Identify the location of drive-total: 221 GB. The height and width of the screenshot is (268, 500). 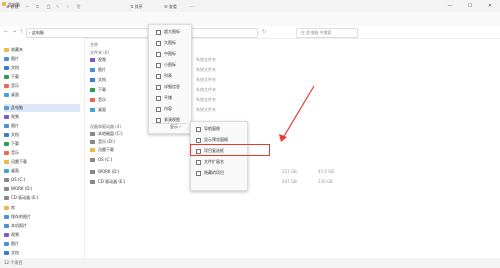
(289, 171).